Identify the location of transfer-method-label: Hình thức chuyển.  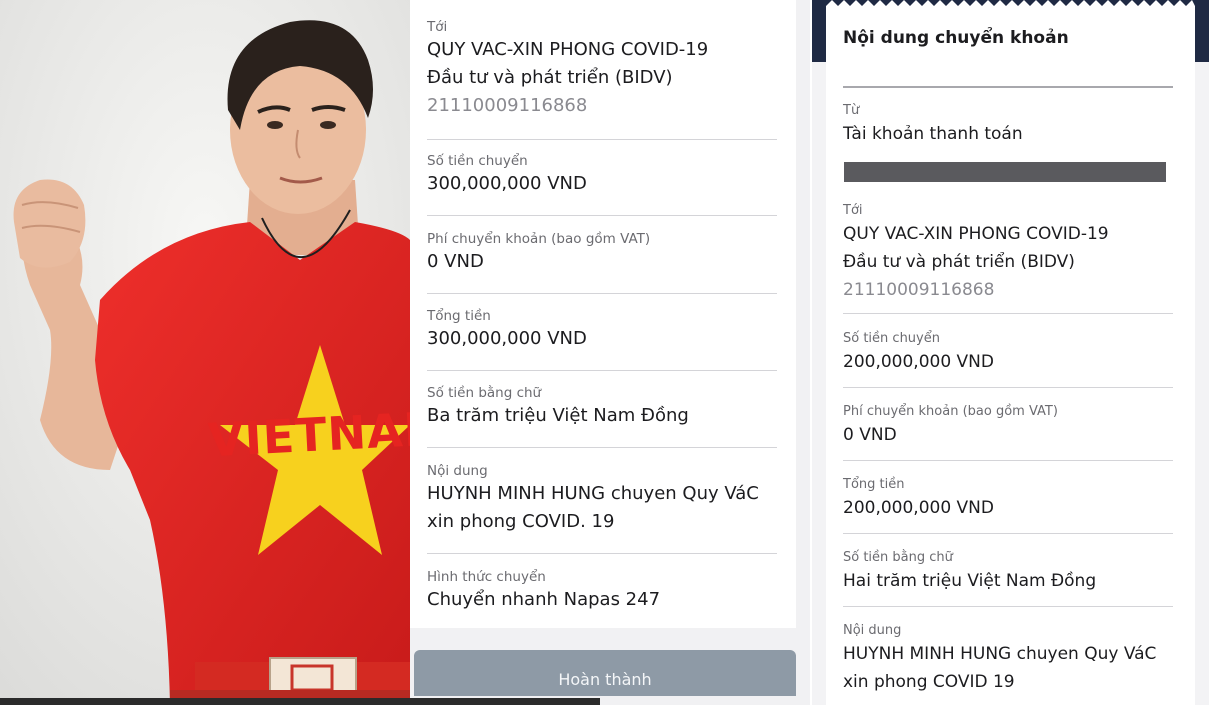
(486, 577).